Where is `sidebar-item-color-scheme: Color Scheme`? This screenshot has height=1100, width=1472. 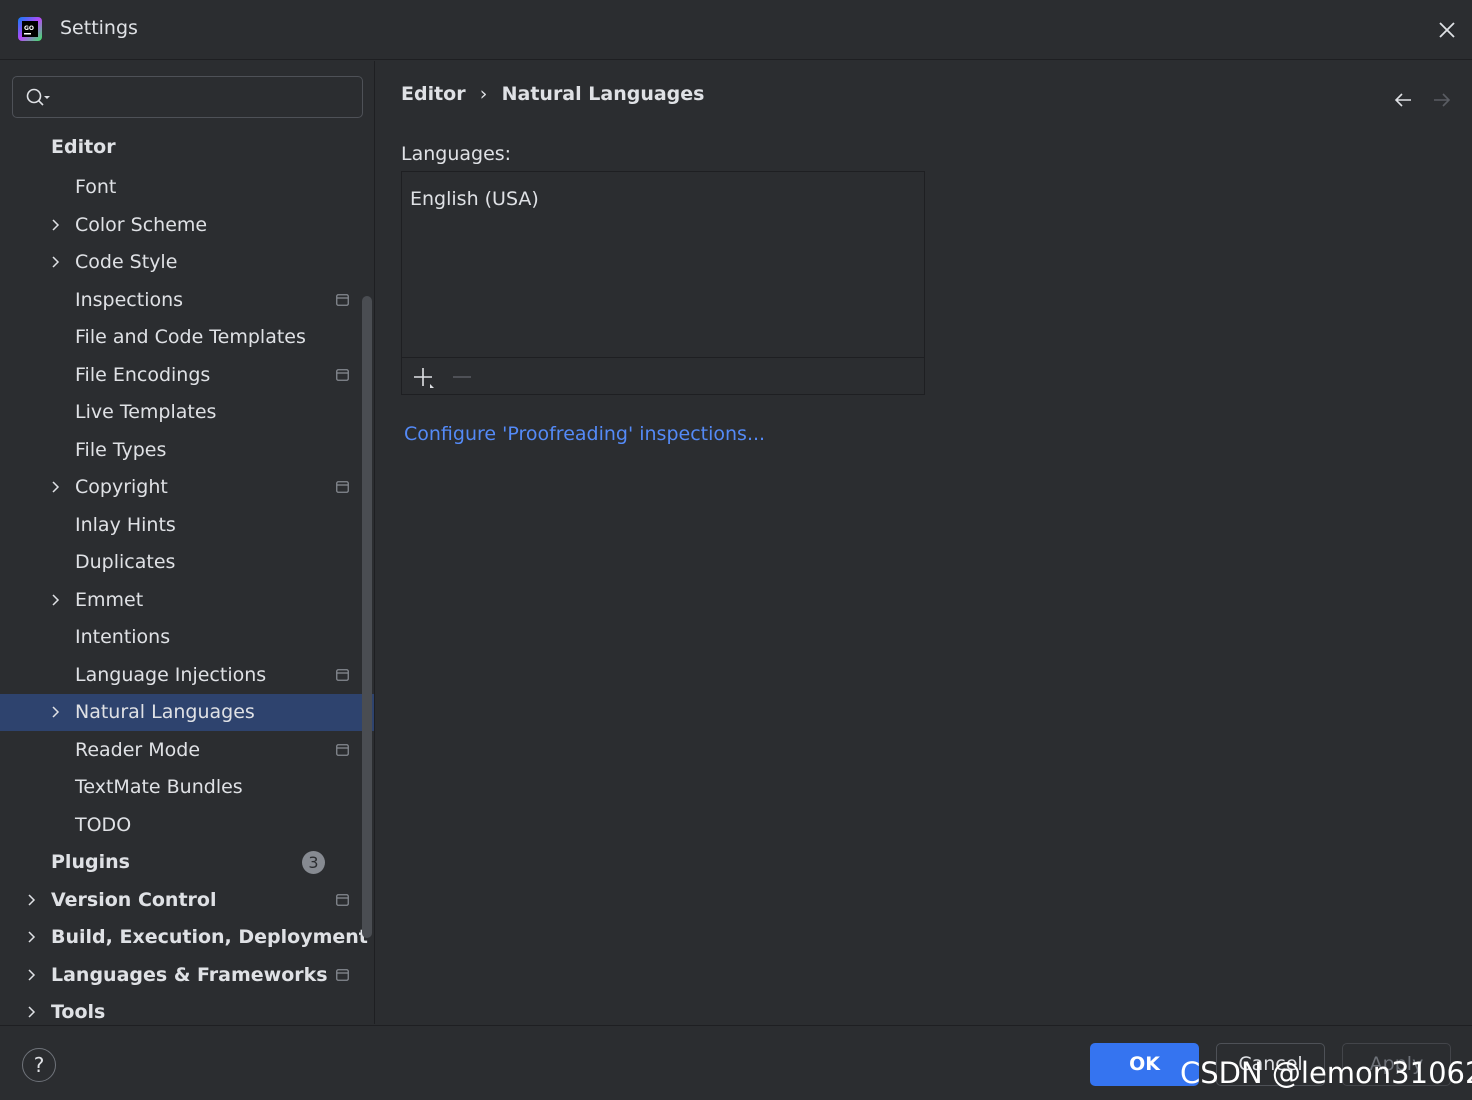
sidebar-item-color-scheme: Color Scheme is located at coordinates (187, 225).